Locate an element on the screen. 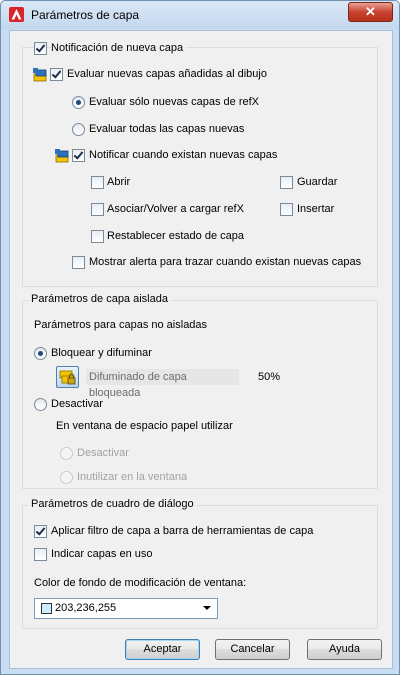 This screenshot has width=400, height=675. insert-checkbox is located at coordinates (286, 209).